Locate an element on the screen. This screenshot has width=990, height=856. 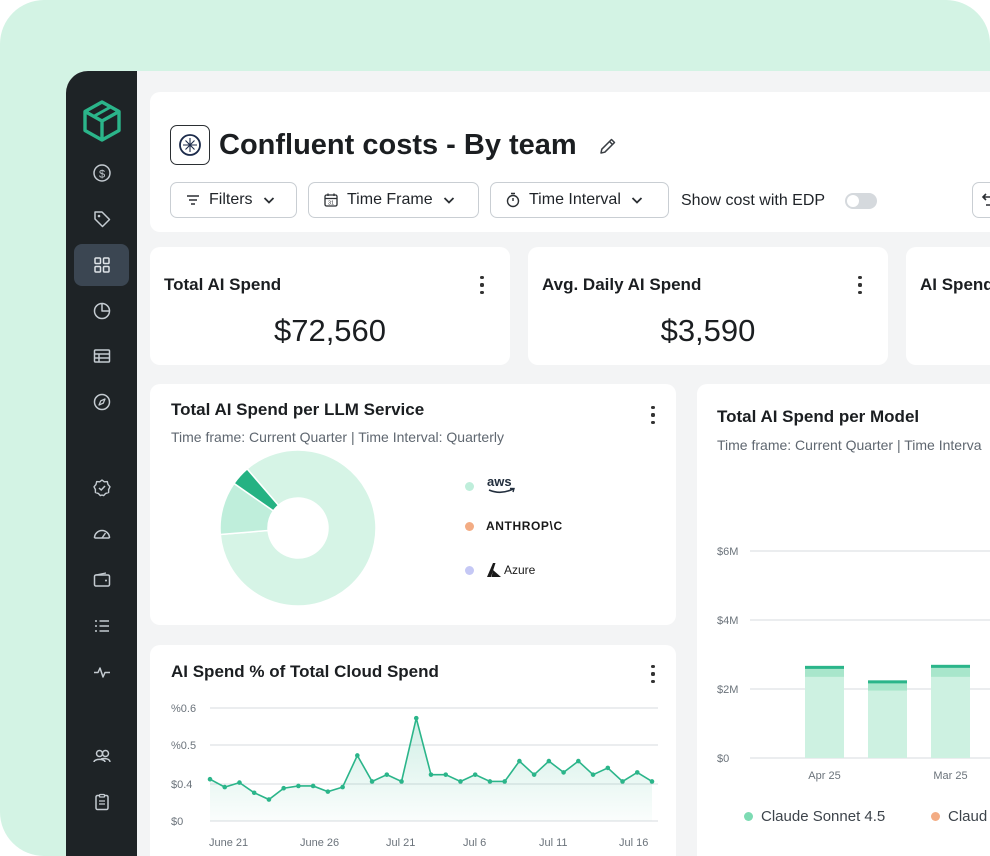
x-tick-label: Jul 16 is located at coordinates (633, 843).